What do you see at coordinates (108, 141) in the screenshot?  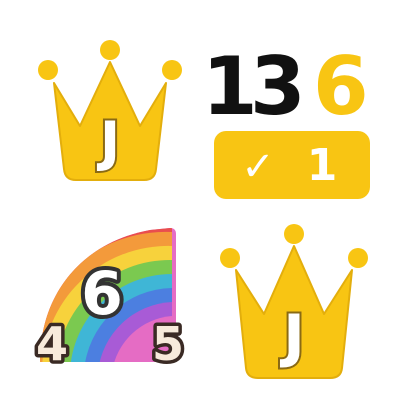 I see `crown-letter-top: J` at bounding box center [108, 141].